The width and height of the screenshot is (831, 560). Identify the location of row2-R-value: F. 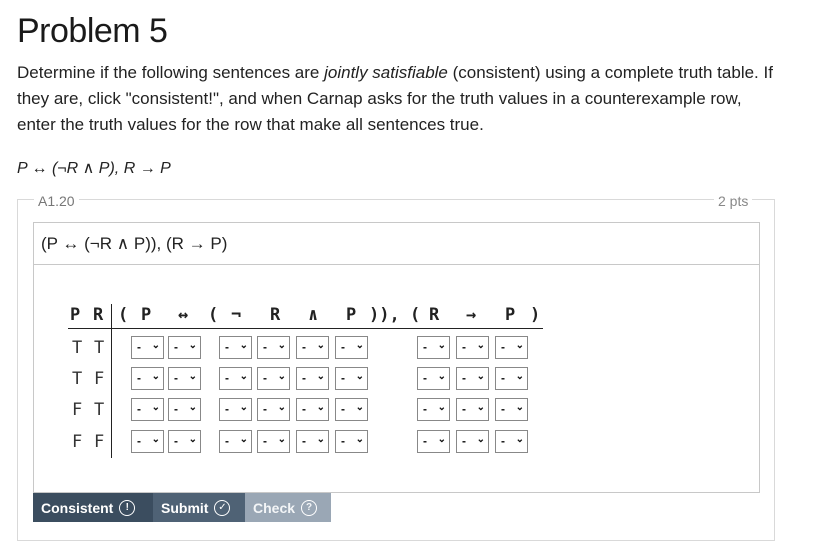
(99, 379).